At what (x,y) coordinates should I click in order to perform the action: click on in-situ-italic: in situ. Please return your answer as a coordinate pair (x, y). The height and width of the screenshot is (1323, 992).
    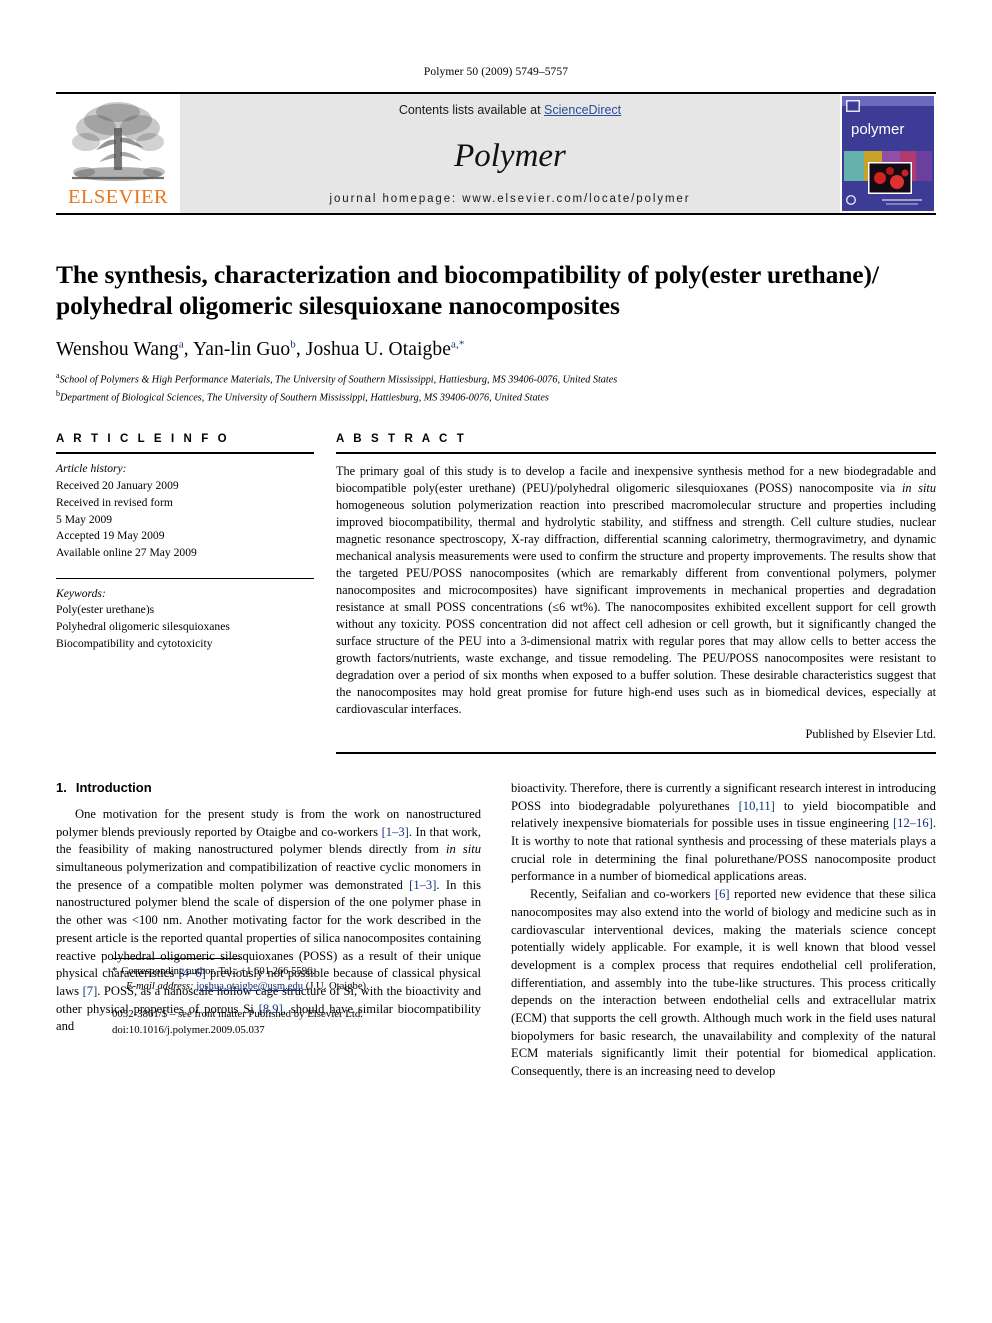
    Looking at the image, I should click on (463, 849).